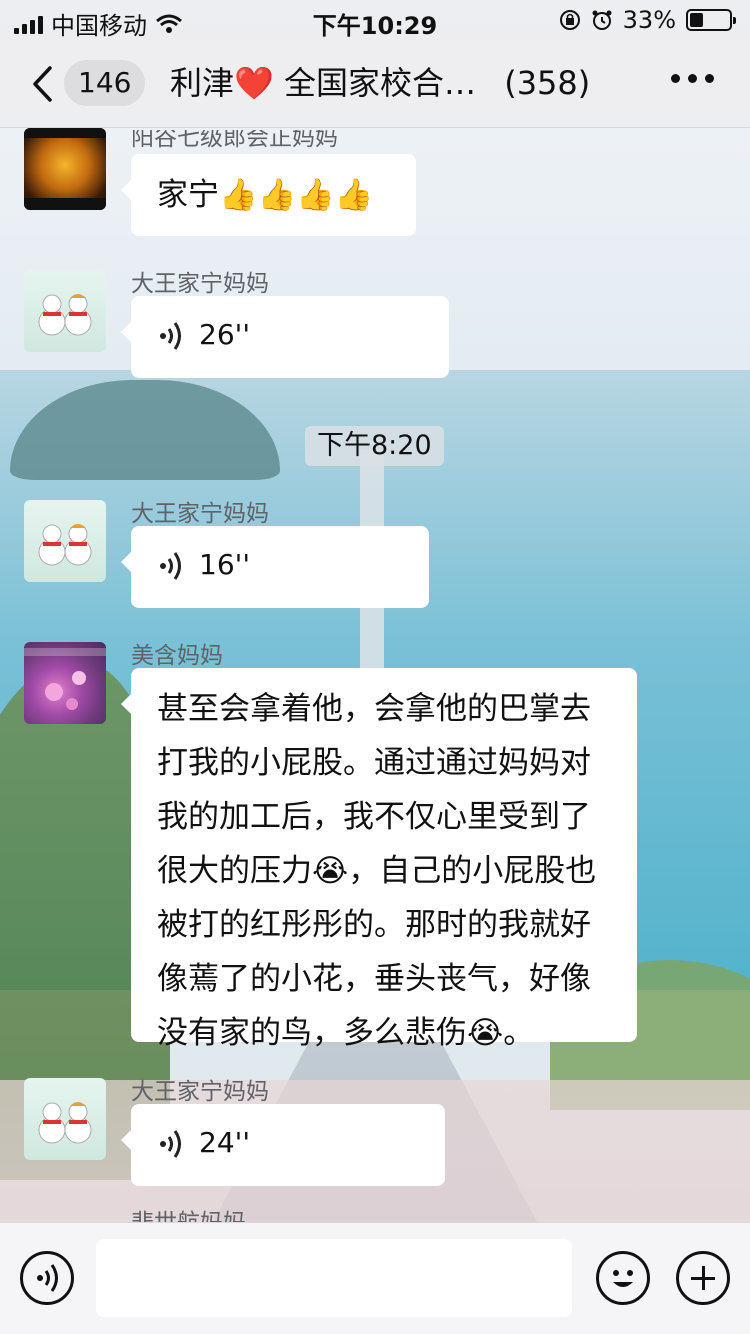  I want to click on sender-name-partial: 悲世航妈妈, so click(188, 1215).